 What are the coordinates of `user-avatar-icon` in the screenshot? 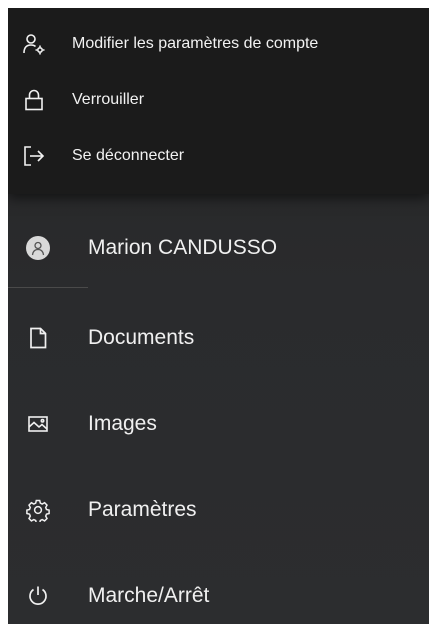 It's located at (38, 248).